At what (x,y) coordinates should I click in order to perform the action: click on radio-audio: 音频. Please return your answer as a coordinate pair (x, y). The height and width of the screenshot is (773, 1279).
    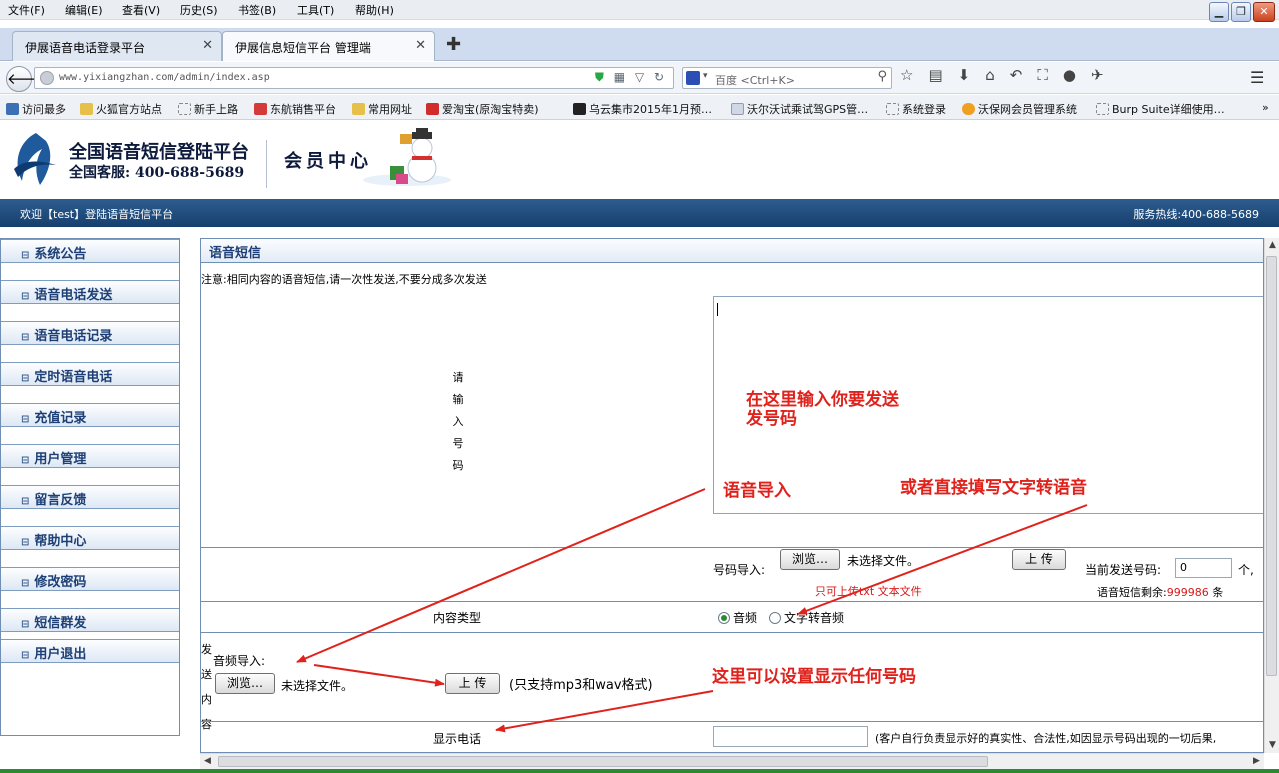
    Looking at the image, I should click on (737, 617).